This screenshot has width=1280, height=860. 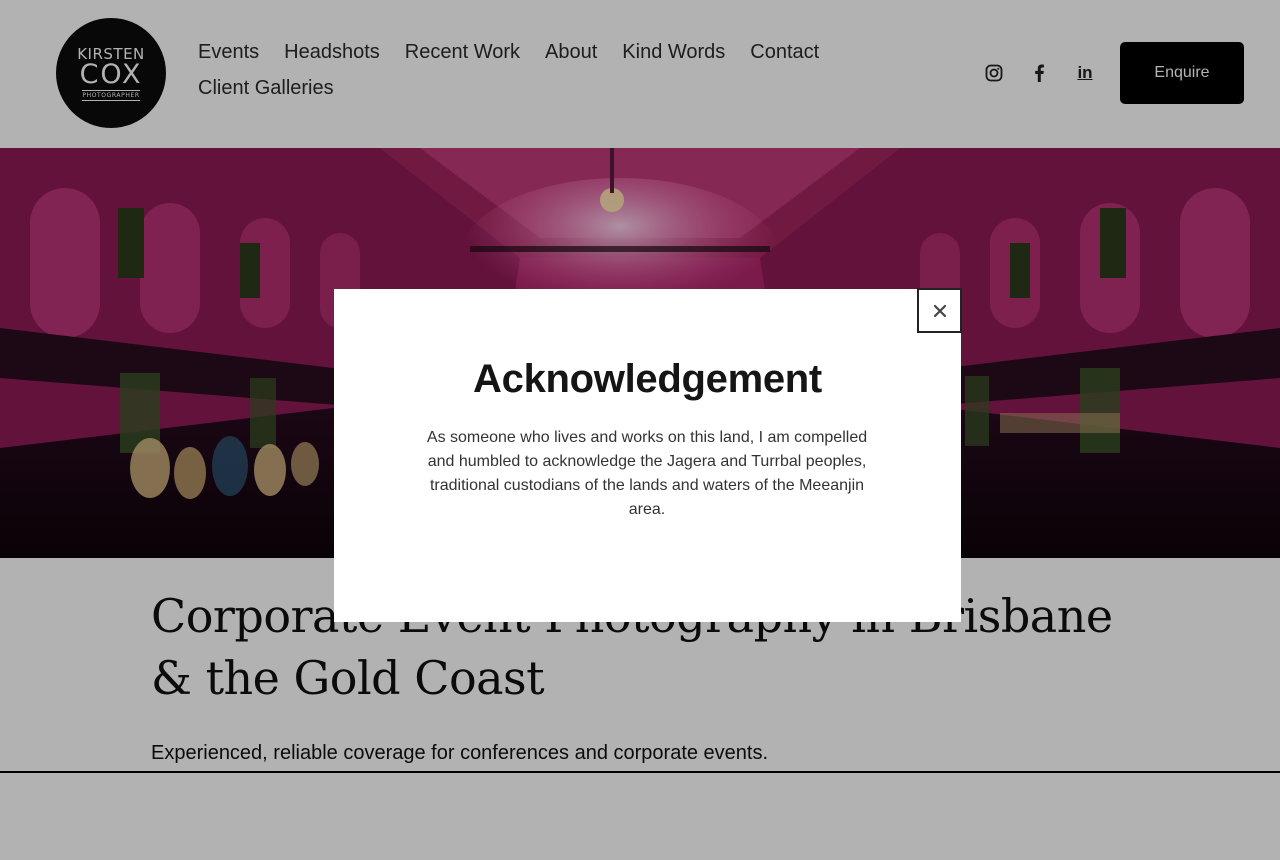 I want to click on modal-close-button, so click(x=939, y=310).